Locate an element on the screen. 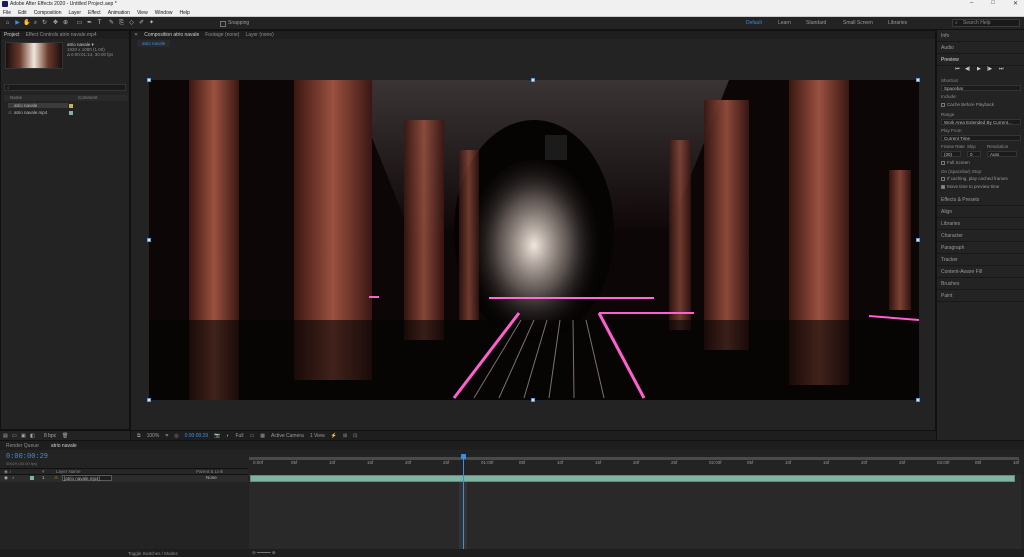  workspace-libraries: Libraries is located at coordinates (897, 23).